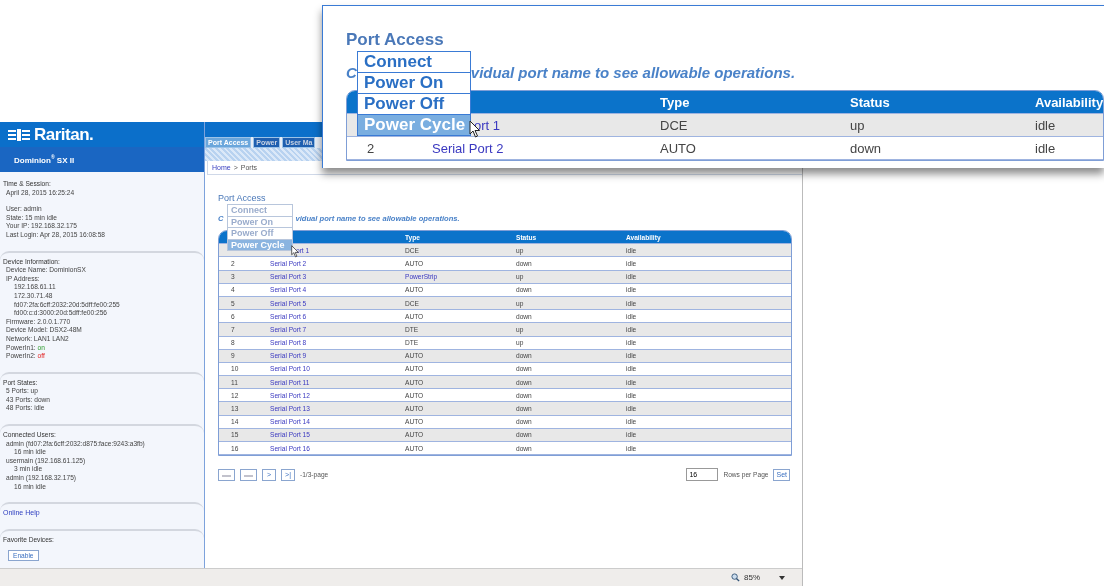  What do you see at coordinates (414, 83) in the screenshot?
I see `menu-item: Power On` at bounding box center [414, 83].